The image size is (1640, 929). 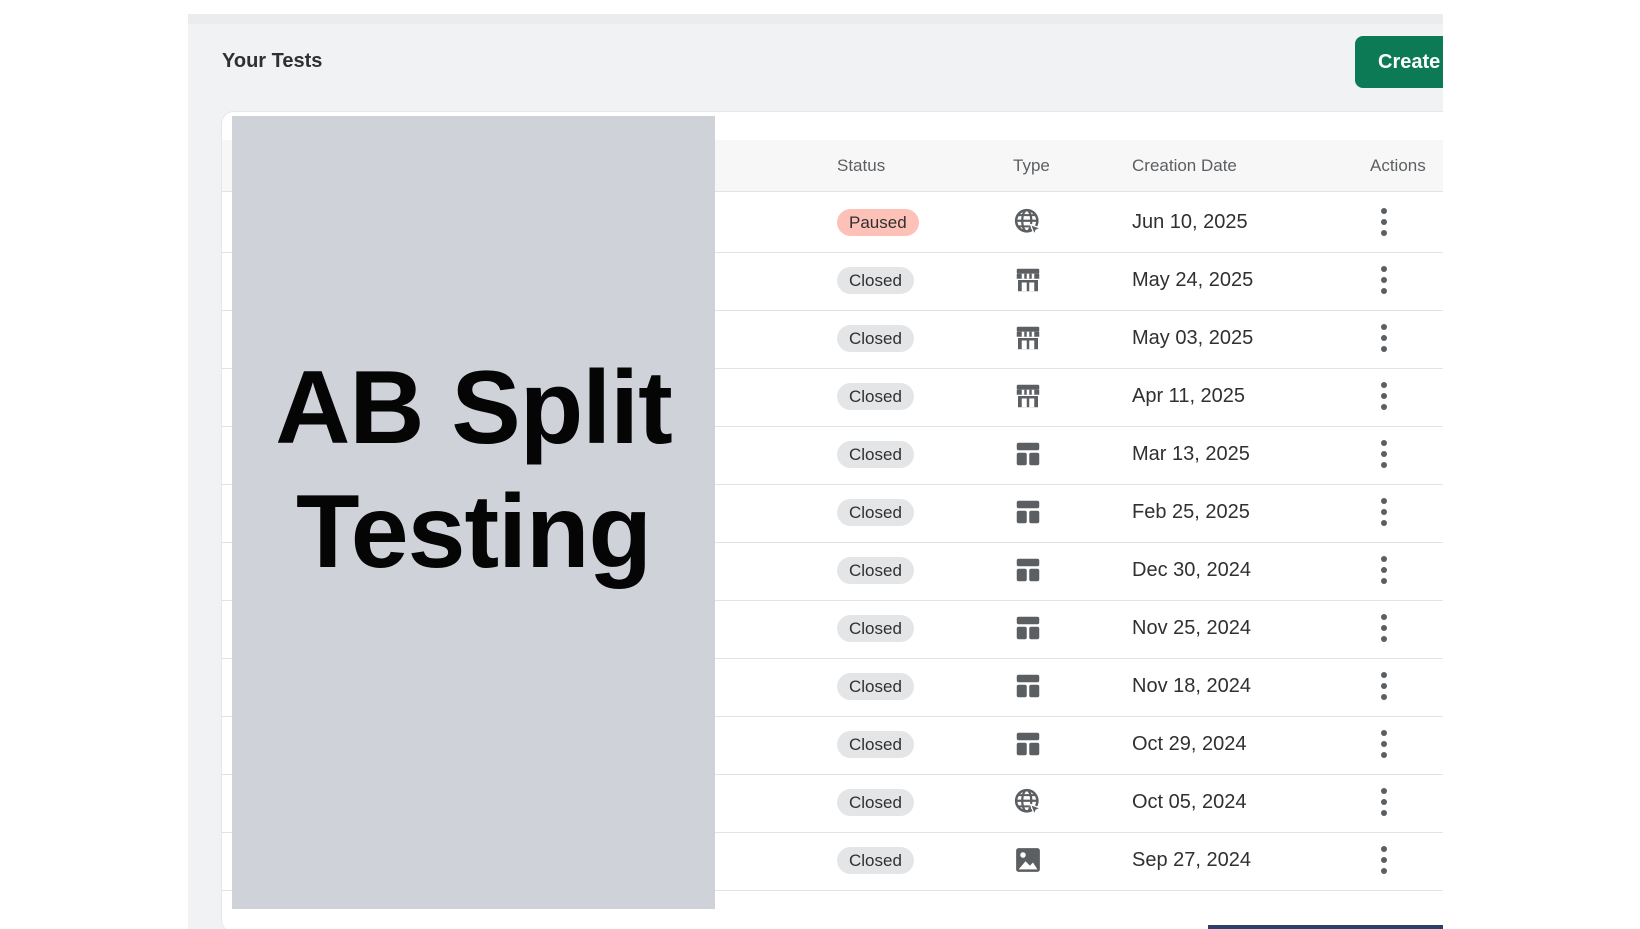 What do you see at coordinates (1191, 512) in the screenshot?
I see `creation-date: Feb 25, 2025` at bounding box center [1191, 512].